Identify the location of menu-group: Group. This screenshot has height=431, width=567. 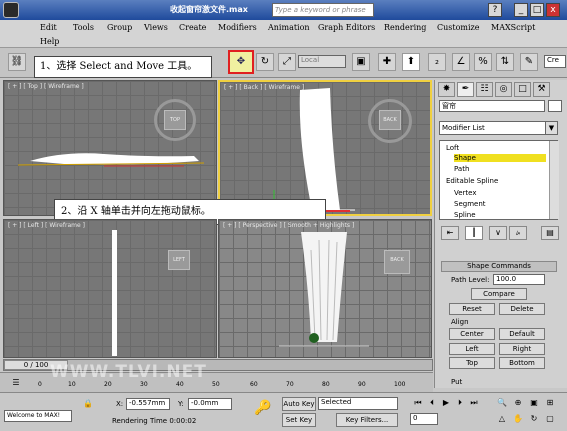
(119, 27).